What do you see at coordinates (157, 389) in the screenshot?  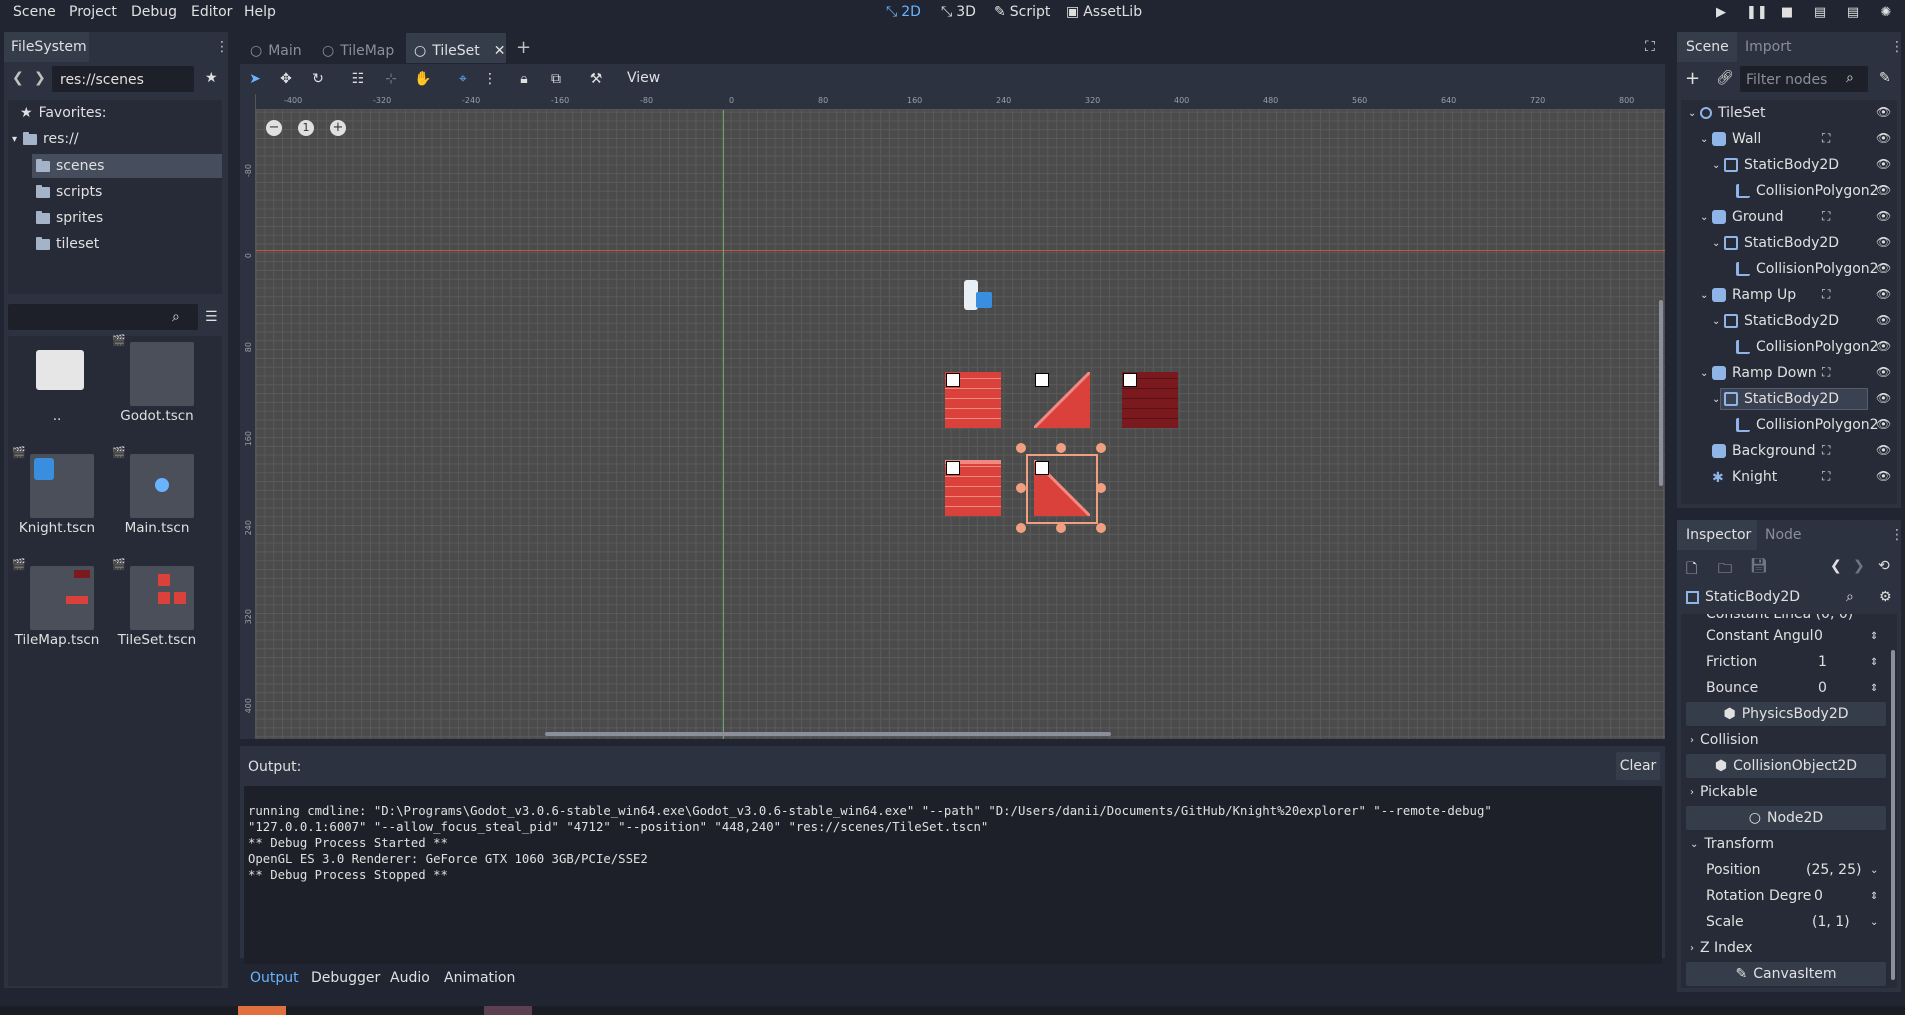 I see `file-item-godot: 🎬 Godot.tscn` at bounding box center [157, 389].